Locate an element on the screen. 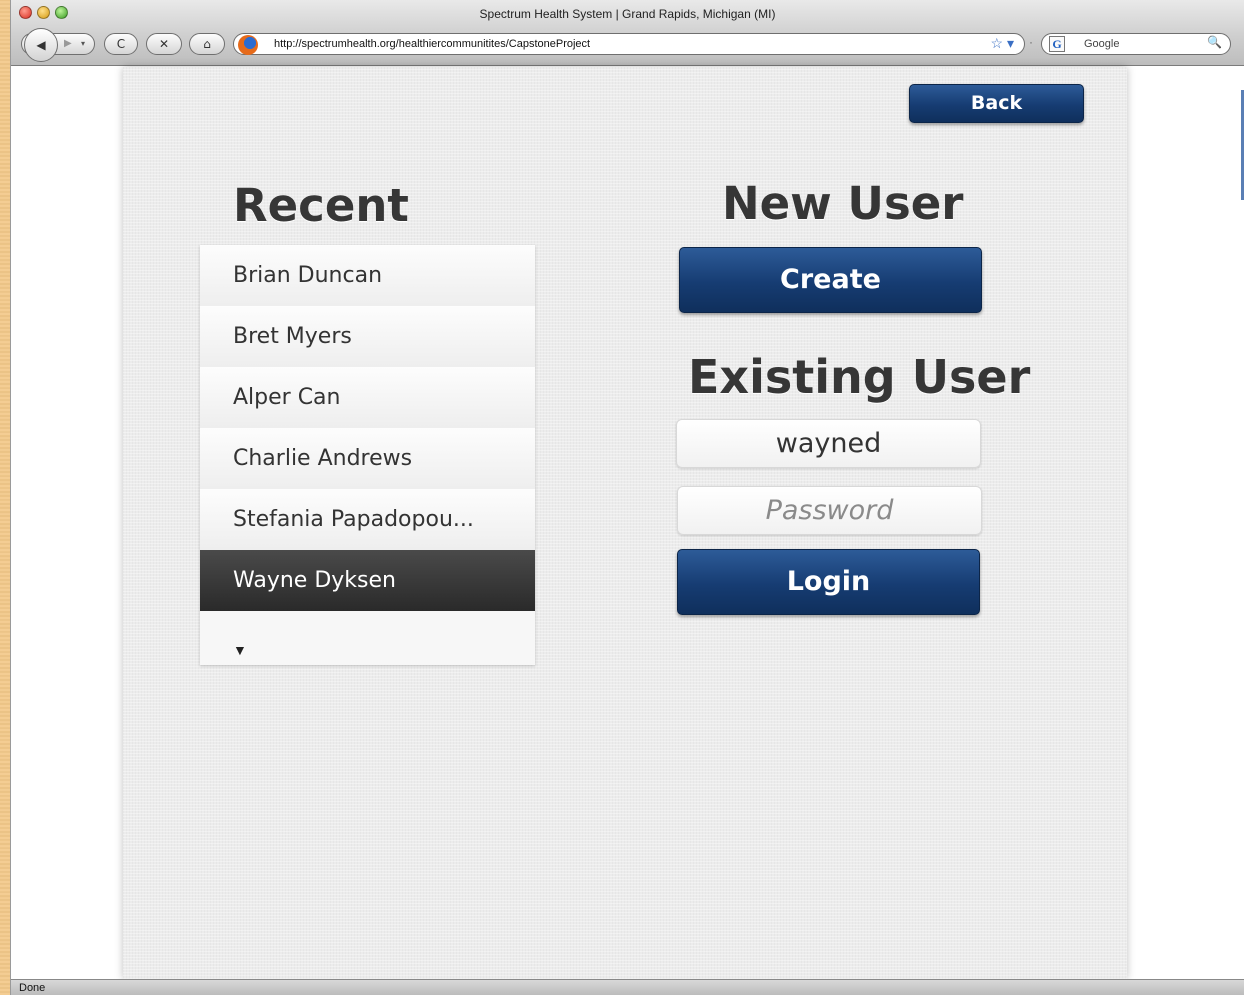 The height and width of the screenshot is (995, 1244). login-button: Login is located at coordinates (828, 582).